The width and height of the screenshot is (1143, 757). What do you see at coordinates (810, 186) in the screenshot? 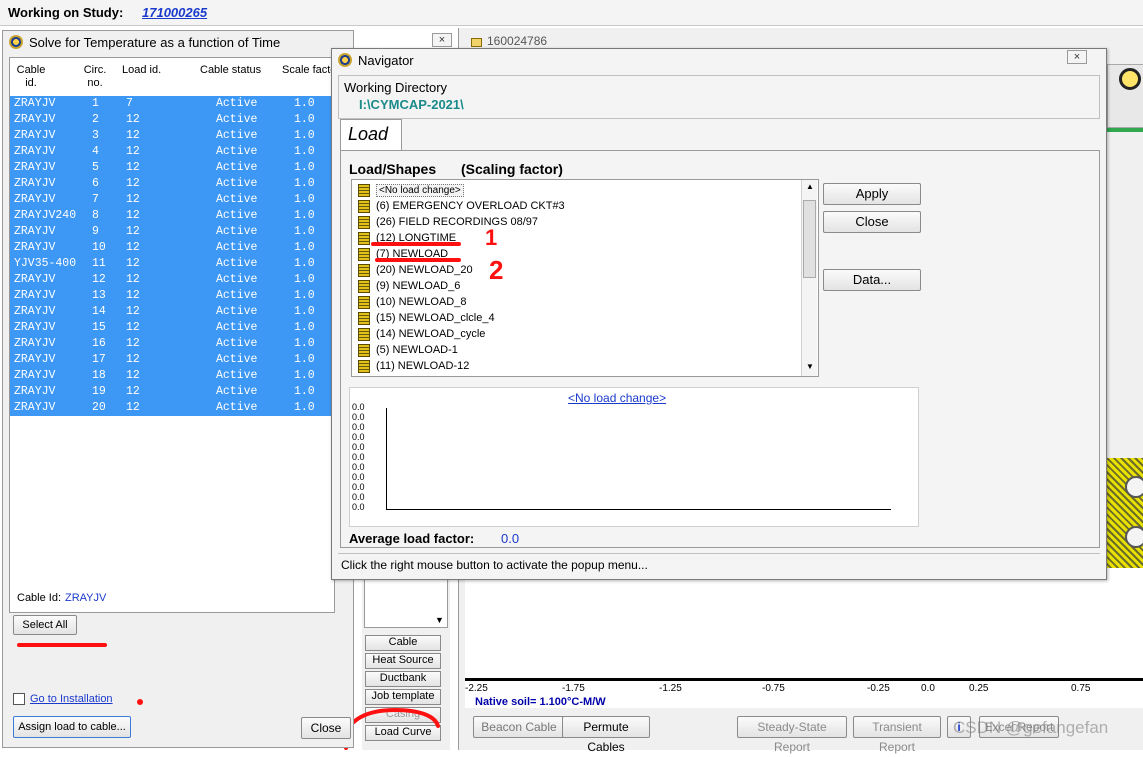
I see `scroll-up-arrow: ▲` at bounding box center [810, 186].